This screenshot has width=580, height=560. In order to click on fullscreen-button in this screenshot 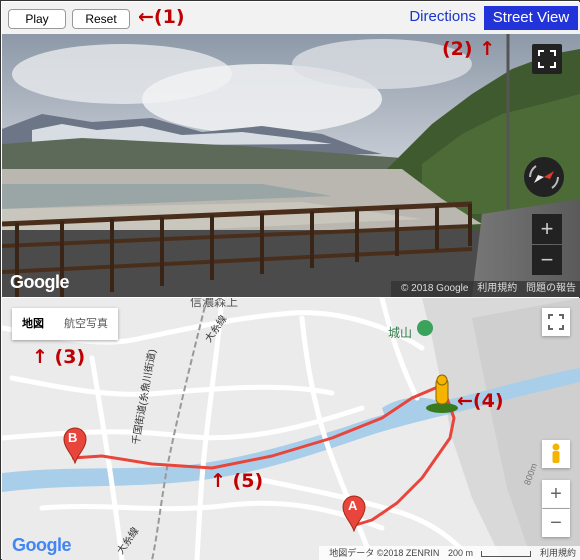, I will do `click(547, 59)`.